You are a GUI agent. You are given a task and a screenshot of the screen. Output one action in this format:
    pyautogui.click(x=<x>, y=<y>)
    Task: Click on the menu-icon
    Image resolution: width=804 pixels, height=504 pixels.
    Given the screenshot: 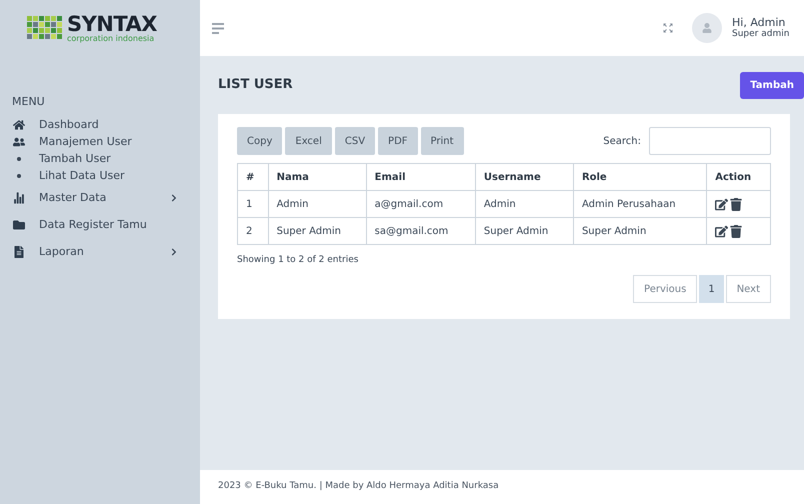 What is the action you would take?
    pyautogui.click(x=218, y=28)
    